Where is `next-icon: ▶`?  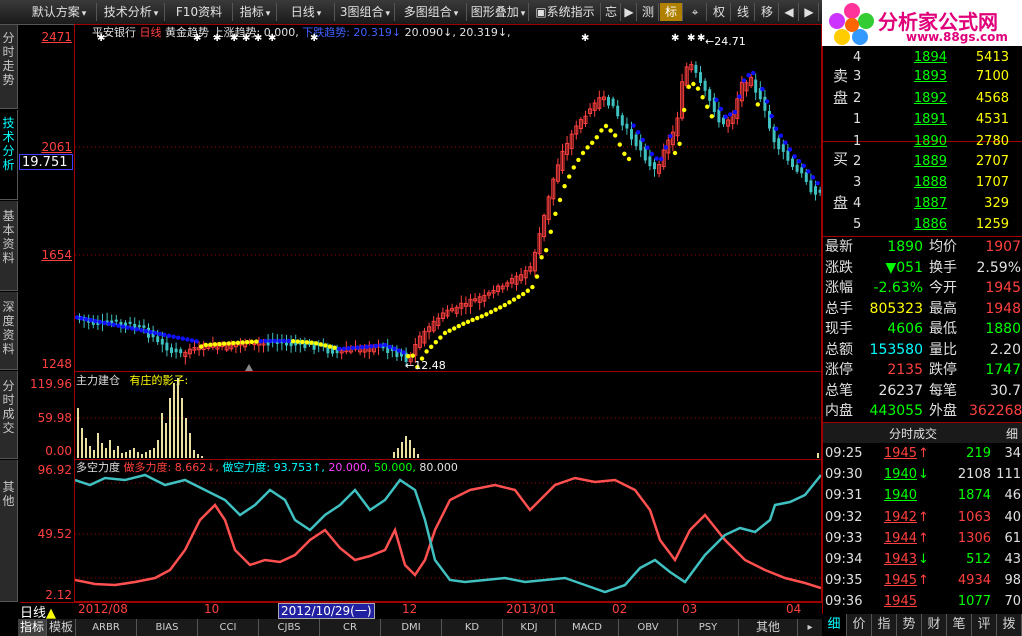 next-icon: ▶ is located at coordinates (809, 12).